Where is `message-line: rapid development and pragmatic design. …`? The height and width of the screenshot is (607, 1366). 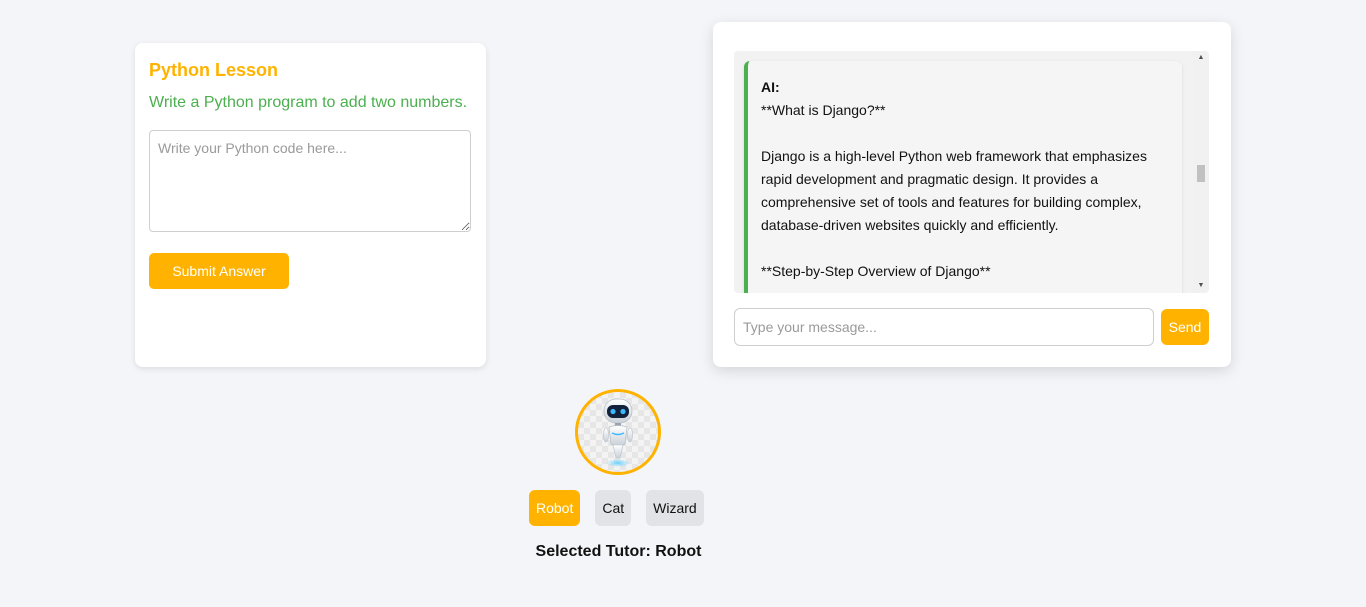
message-line: rapid development and pragmatic design. … is located at coordinates (929, 179).